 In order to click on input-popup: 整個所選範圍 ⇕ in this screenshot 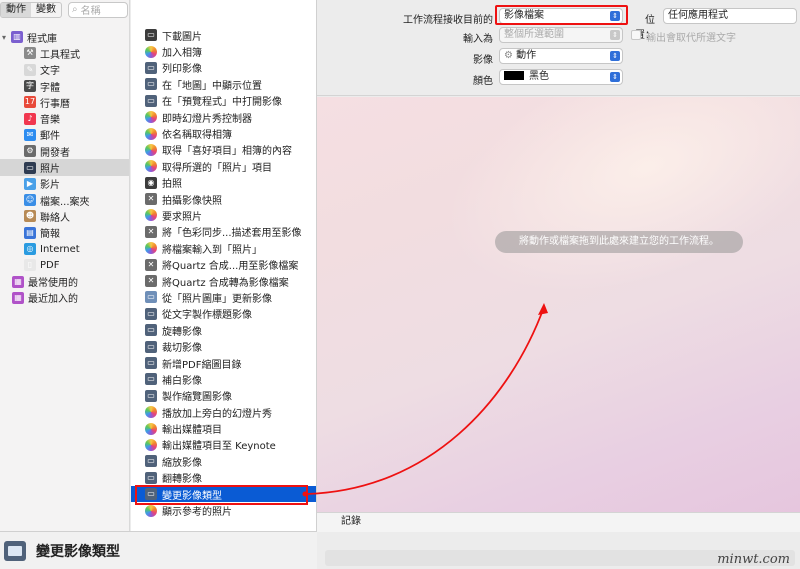, I will do `click(561, 35)`.